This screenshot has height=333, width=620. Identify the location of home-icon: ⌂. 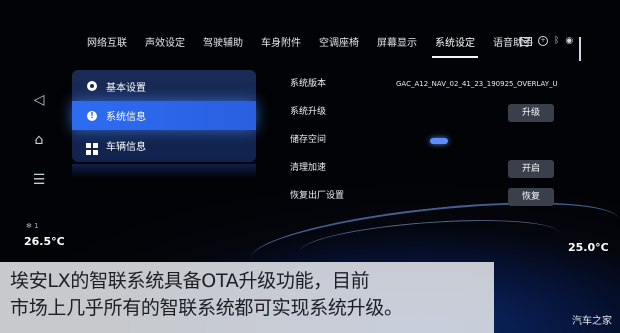
(39, 140).